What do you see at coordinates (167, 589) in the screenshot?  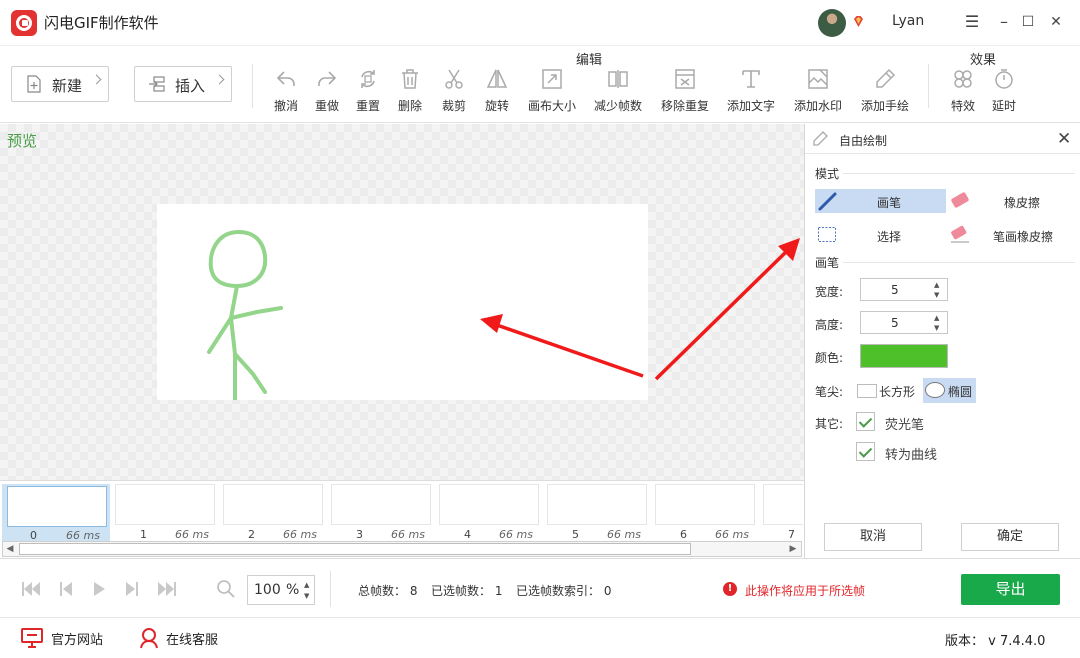 I see `last-frame-icon` at bounding box center [167, 589].